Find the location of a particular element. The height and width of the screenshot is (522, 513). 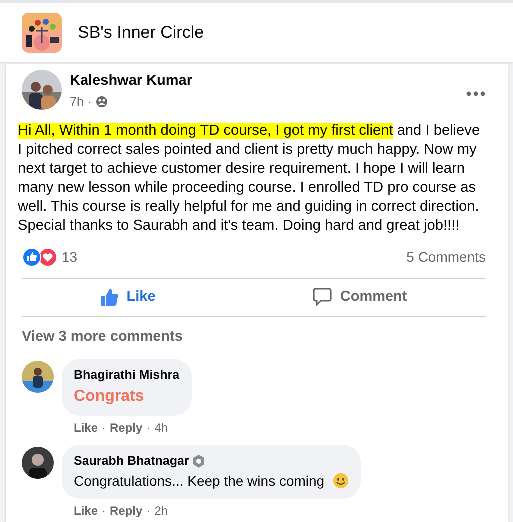

reactions-icon is located at coordinates (40, 257).